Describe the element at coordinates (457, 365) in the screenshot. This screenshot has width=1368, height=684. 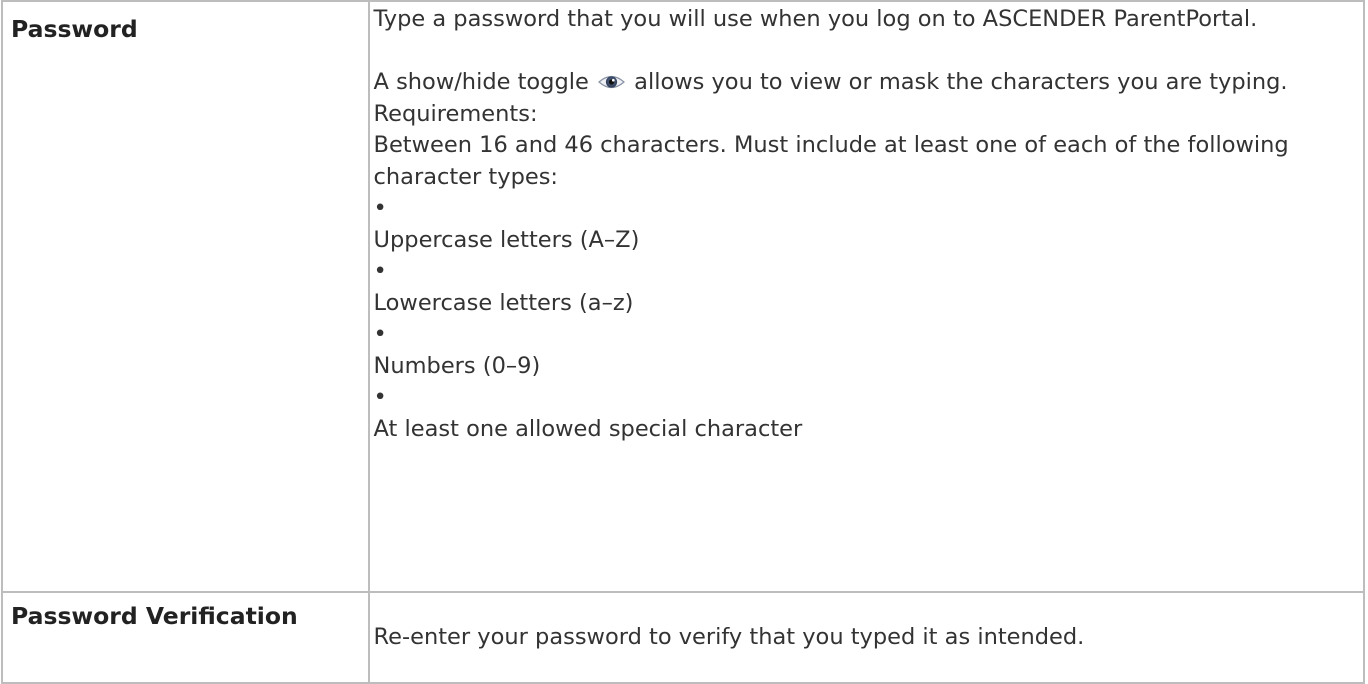
I see `list-item: Numbers (0–9)` at that location.